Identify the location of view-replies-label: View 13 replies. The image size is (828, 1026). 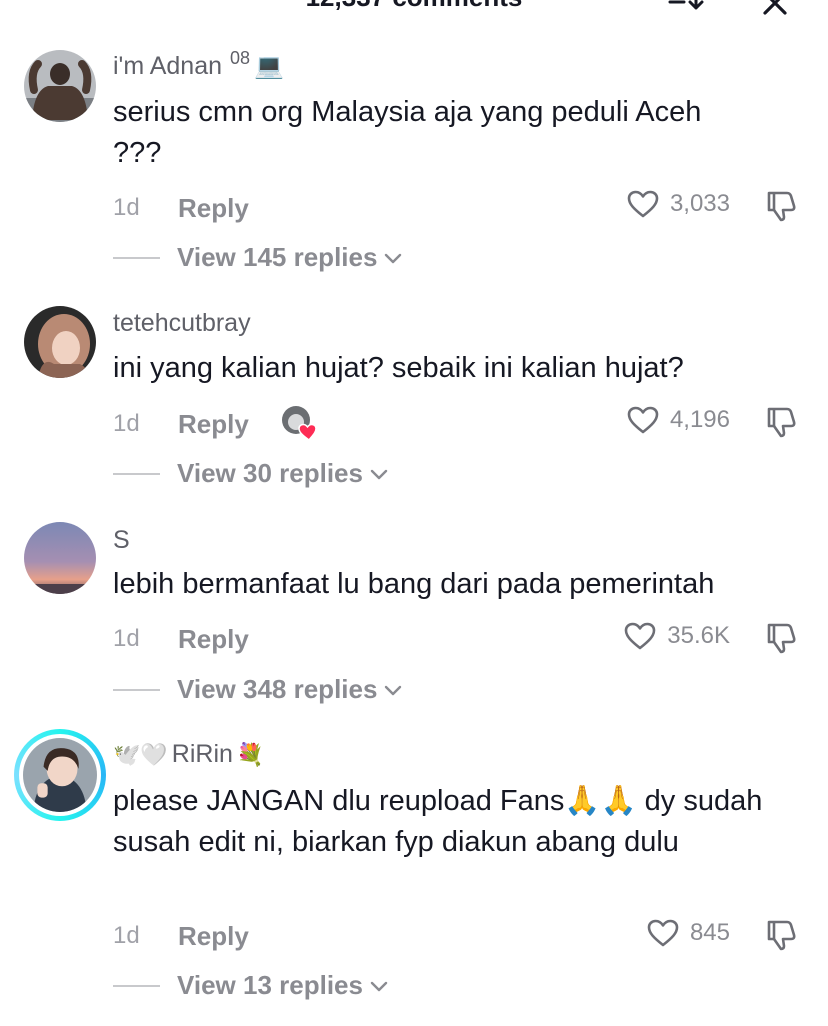
(270, 985).